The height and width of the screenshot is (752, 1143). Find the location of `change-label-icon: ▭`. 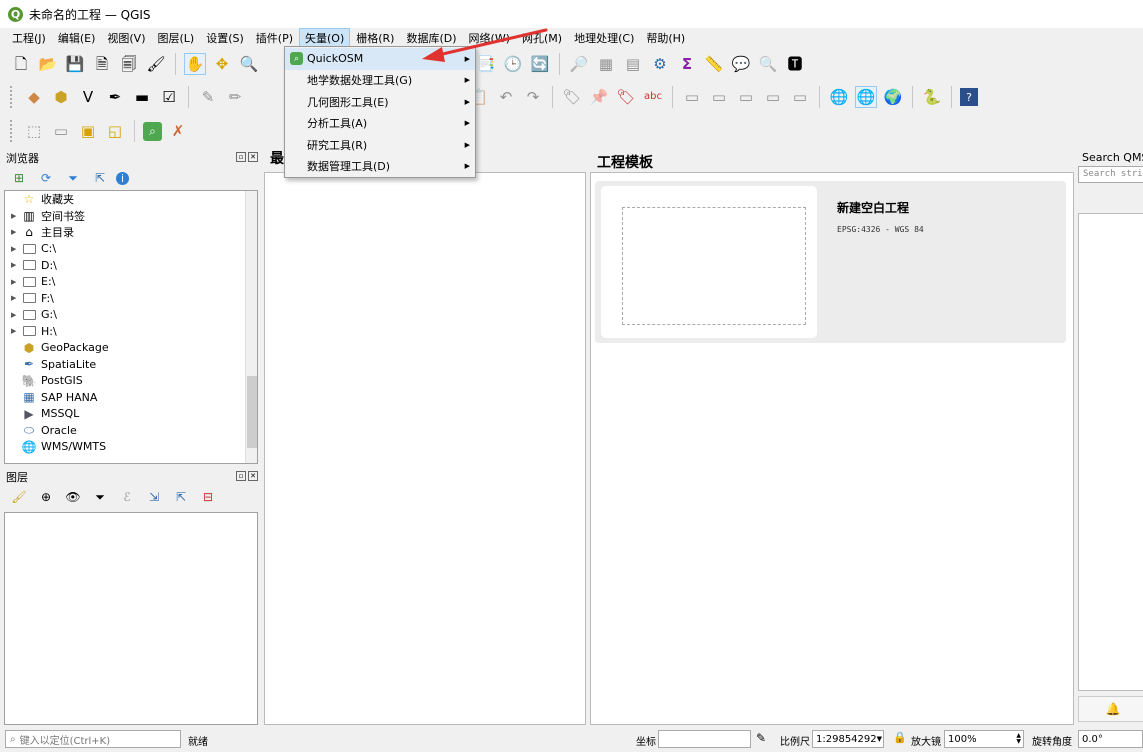

change-label-icon: ▭ is located at coordinates (773, 97).